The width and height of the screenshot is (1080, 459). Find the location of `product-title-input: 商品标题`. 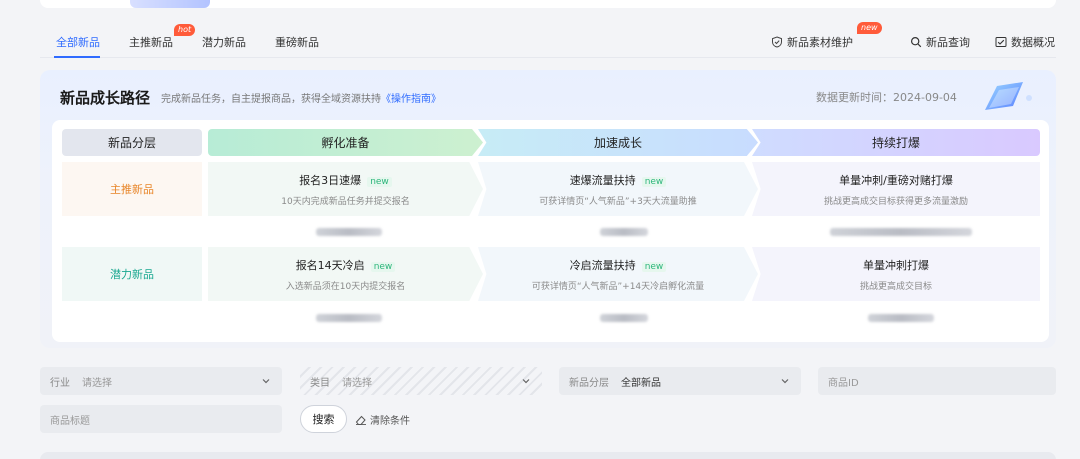

product-title-input: 商品标题 is located at coordinates (161, 419).